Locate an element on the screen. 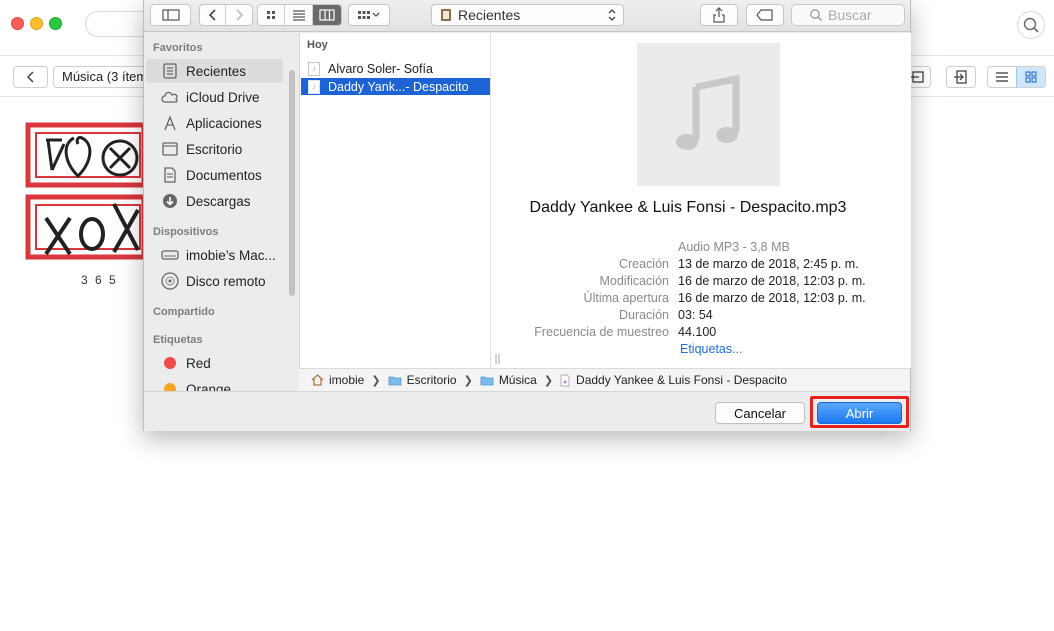 This screenshot has height=631, width=1054. group-by-button is located at coordinates (369, 15).